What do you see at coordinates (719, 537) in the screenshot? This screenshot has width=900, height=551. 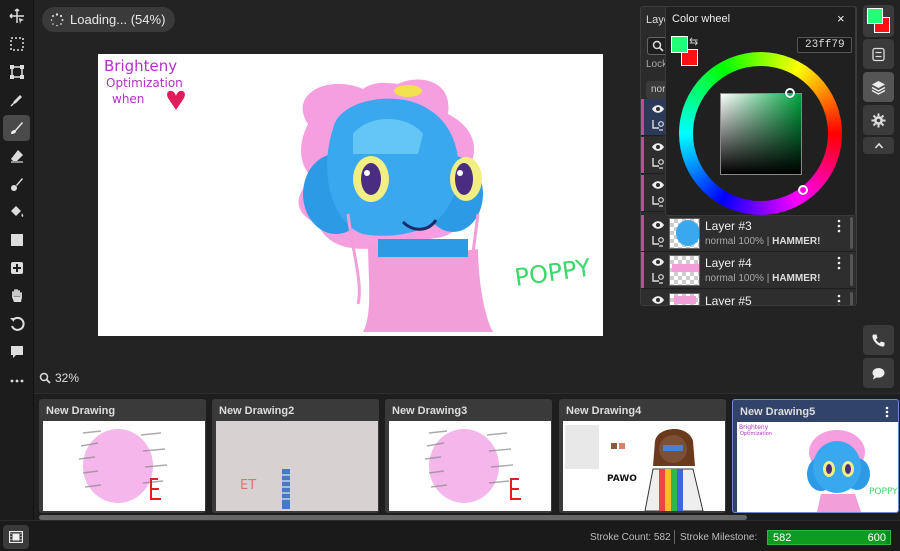 I see `stroke-milestone-label: Stroke Milestone:` at bounding box center [719, 537].